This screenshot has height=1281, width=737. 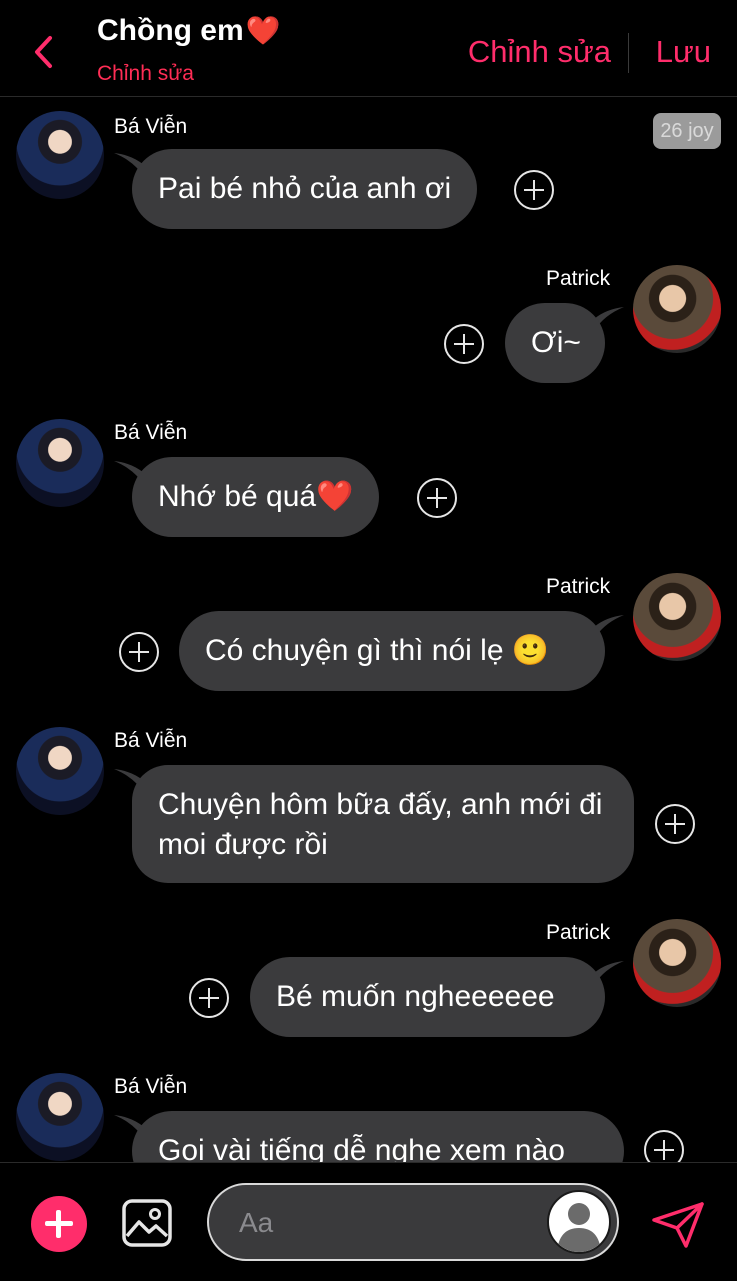 I want to click on send-icon, so click(x=678, y=1225).